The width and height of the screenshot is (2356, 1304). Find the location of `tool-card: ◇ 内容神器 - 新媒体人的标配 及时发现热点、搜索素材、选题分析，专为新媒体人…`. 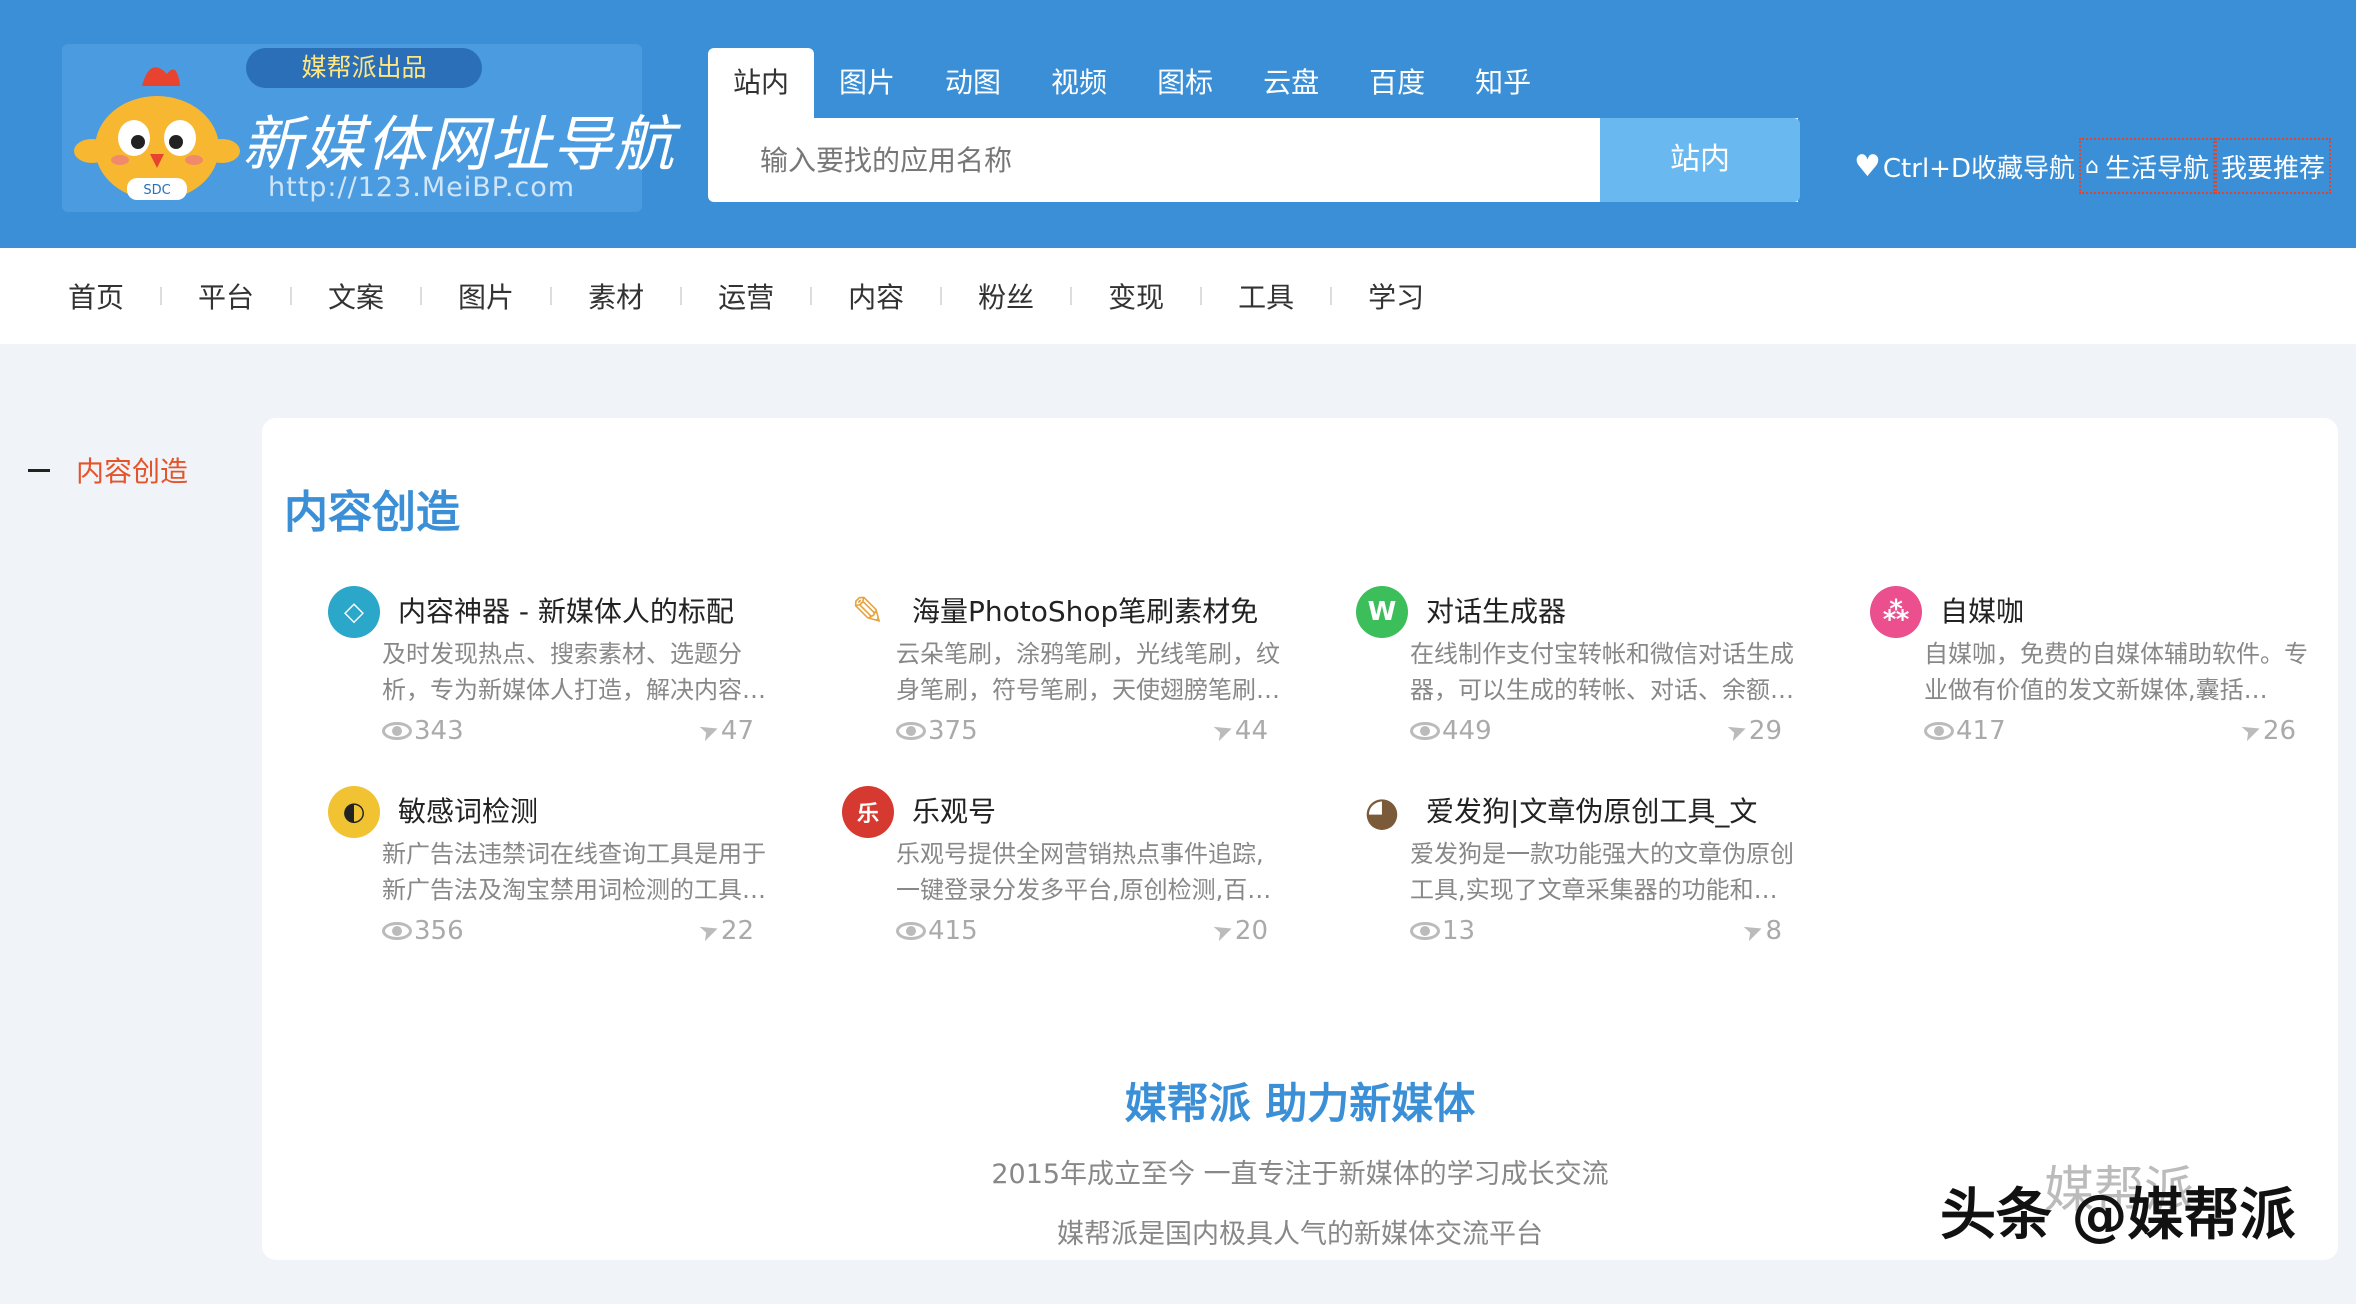

tool-card: ◇ 内容神器 - 新媒体人的标配 及时发现热点、搜索素材、选题分析，专为新媒体人… is located at coordinates (548, 676).